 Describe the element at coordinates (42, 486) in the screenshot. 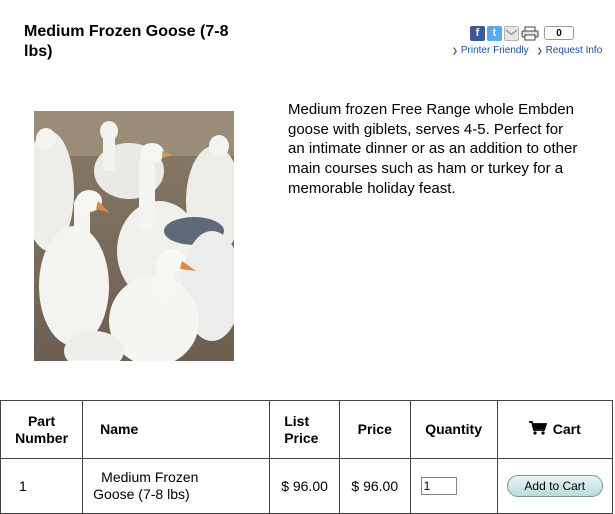

I see `cell-part-number: 1` at that location.